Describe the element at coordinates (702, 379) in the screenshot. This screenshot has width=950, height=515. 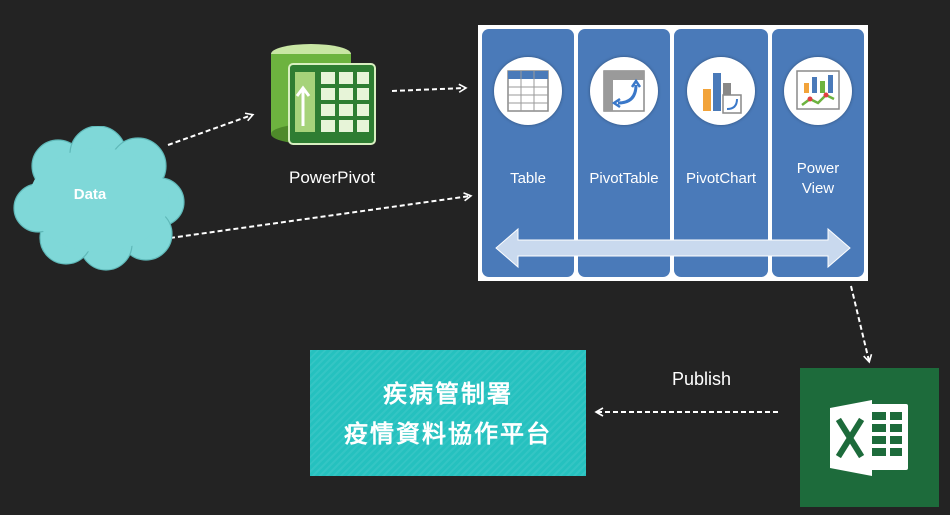
I see `publish-label: Publish` at that location.